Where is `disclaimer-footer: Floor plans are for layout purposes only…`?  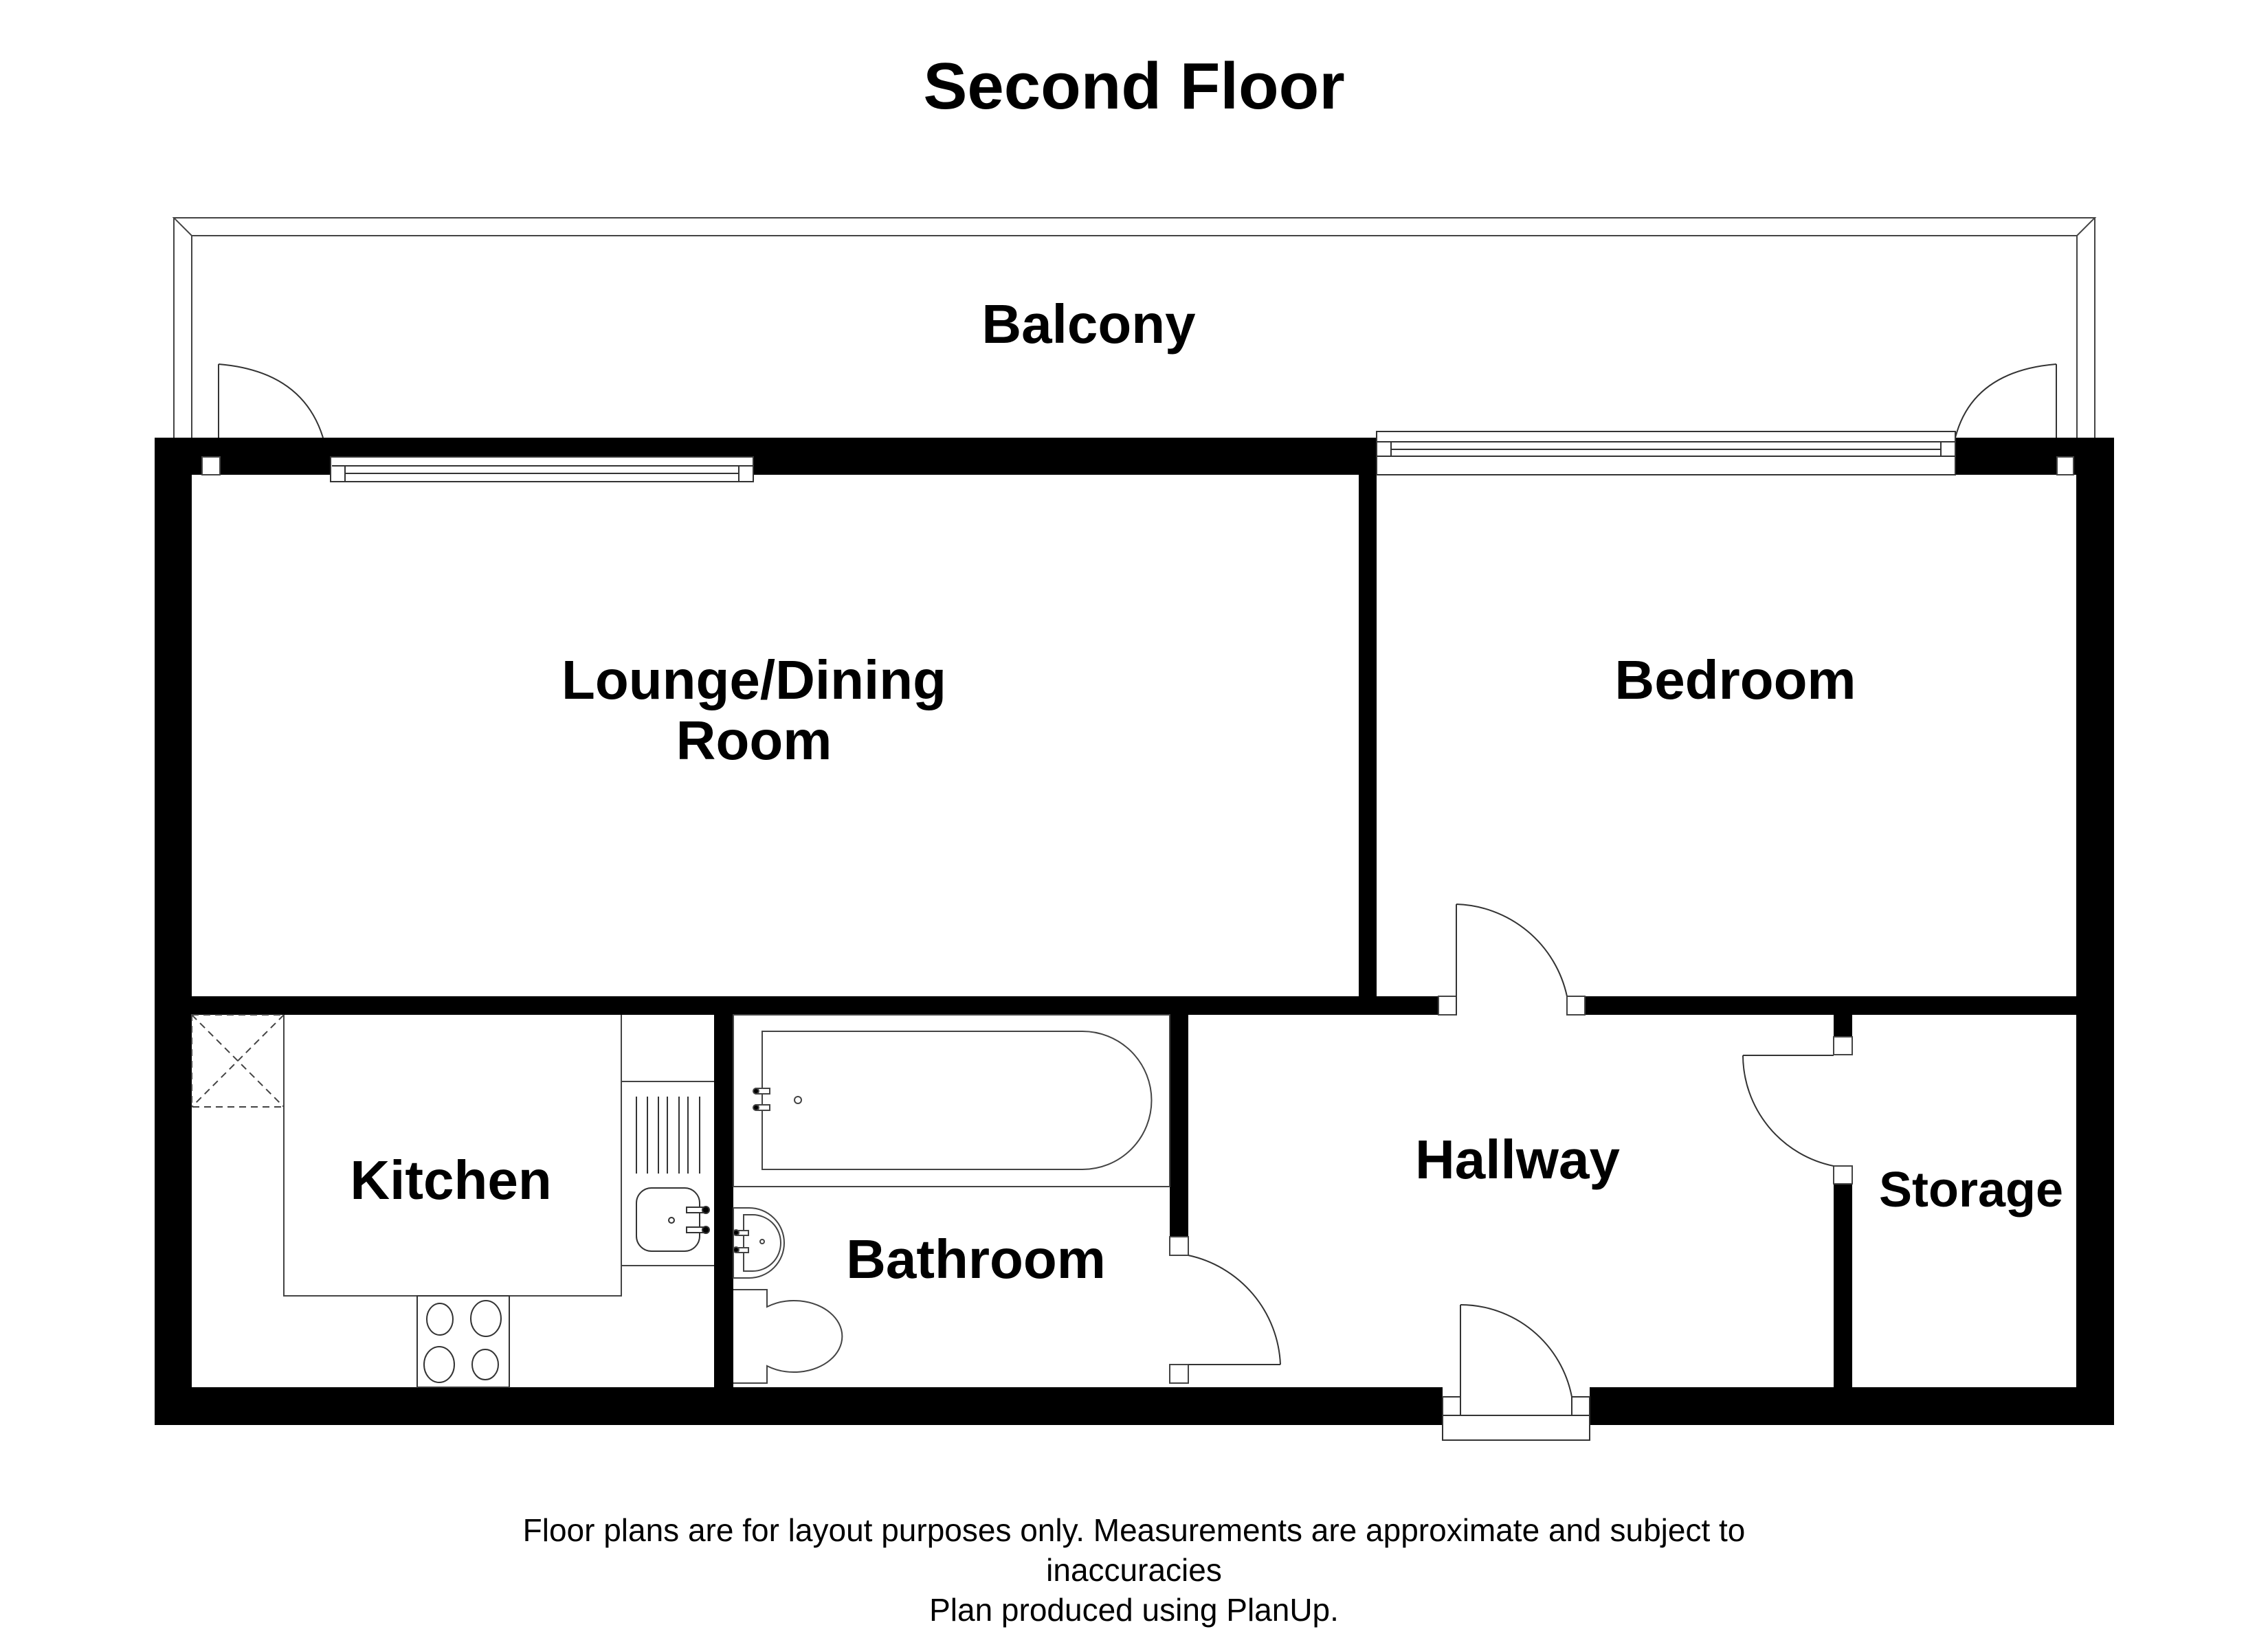
disclaimer-footer: Floor plans are for layout purposes only… is located at coordinates (1134, 1570).